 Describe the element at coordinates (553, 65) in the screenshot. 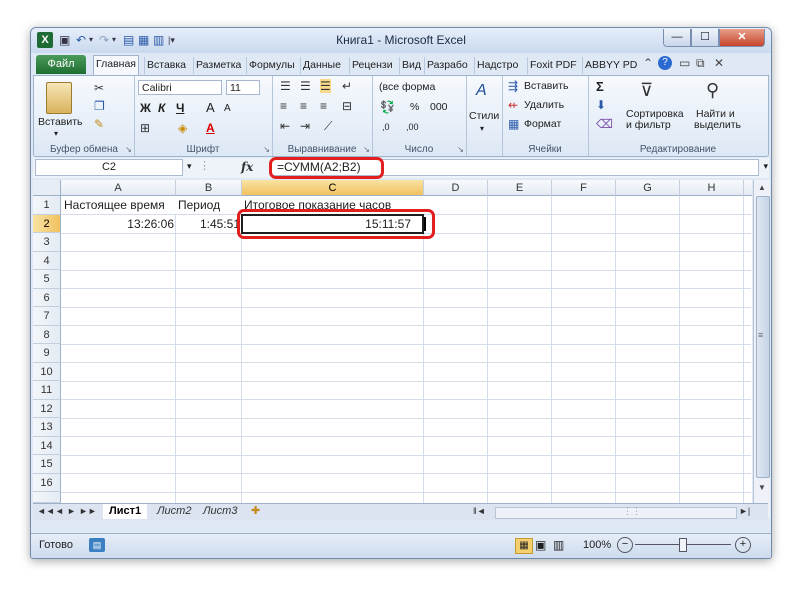

I see `tab-foxit-pdf: Foxit PDF` at that location.